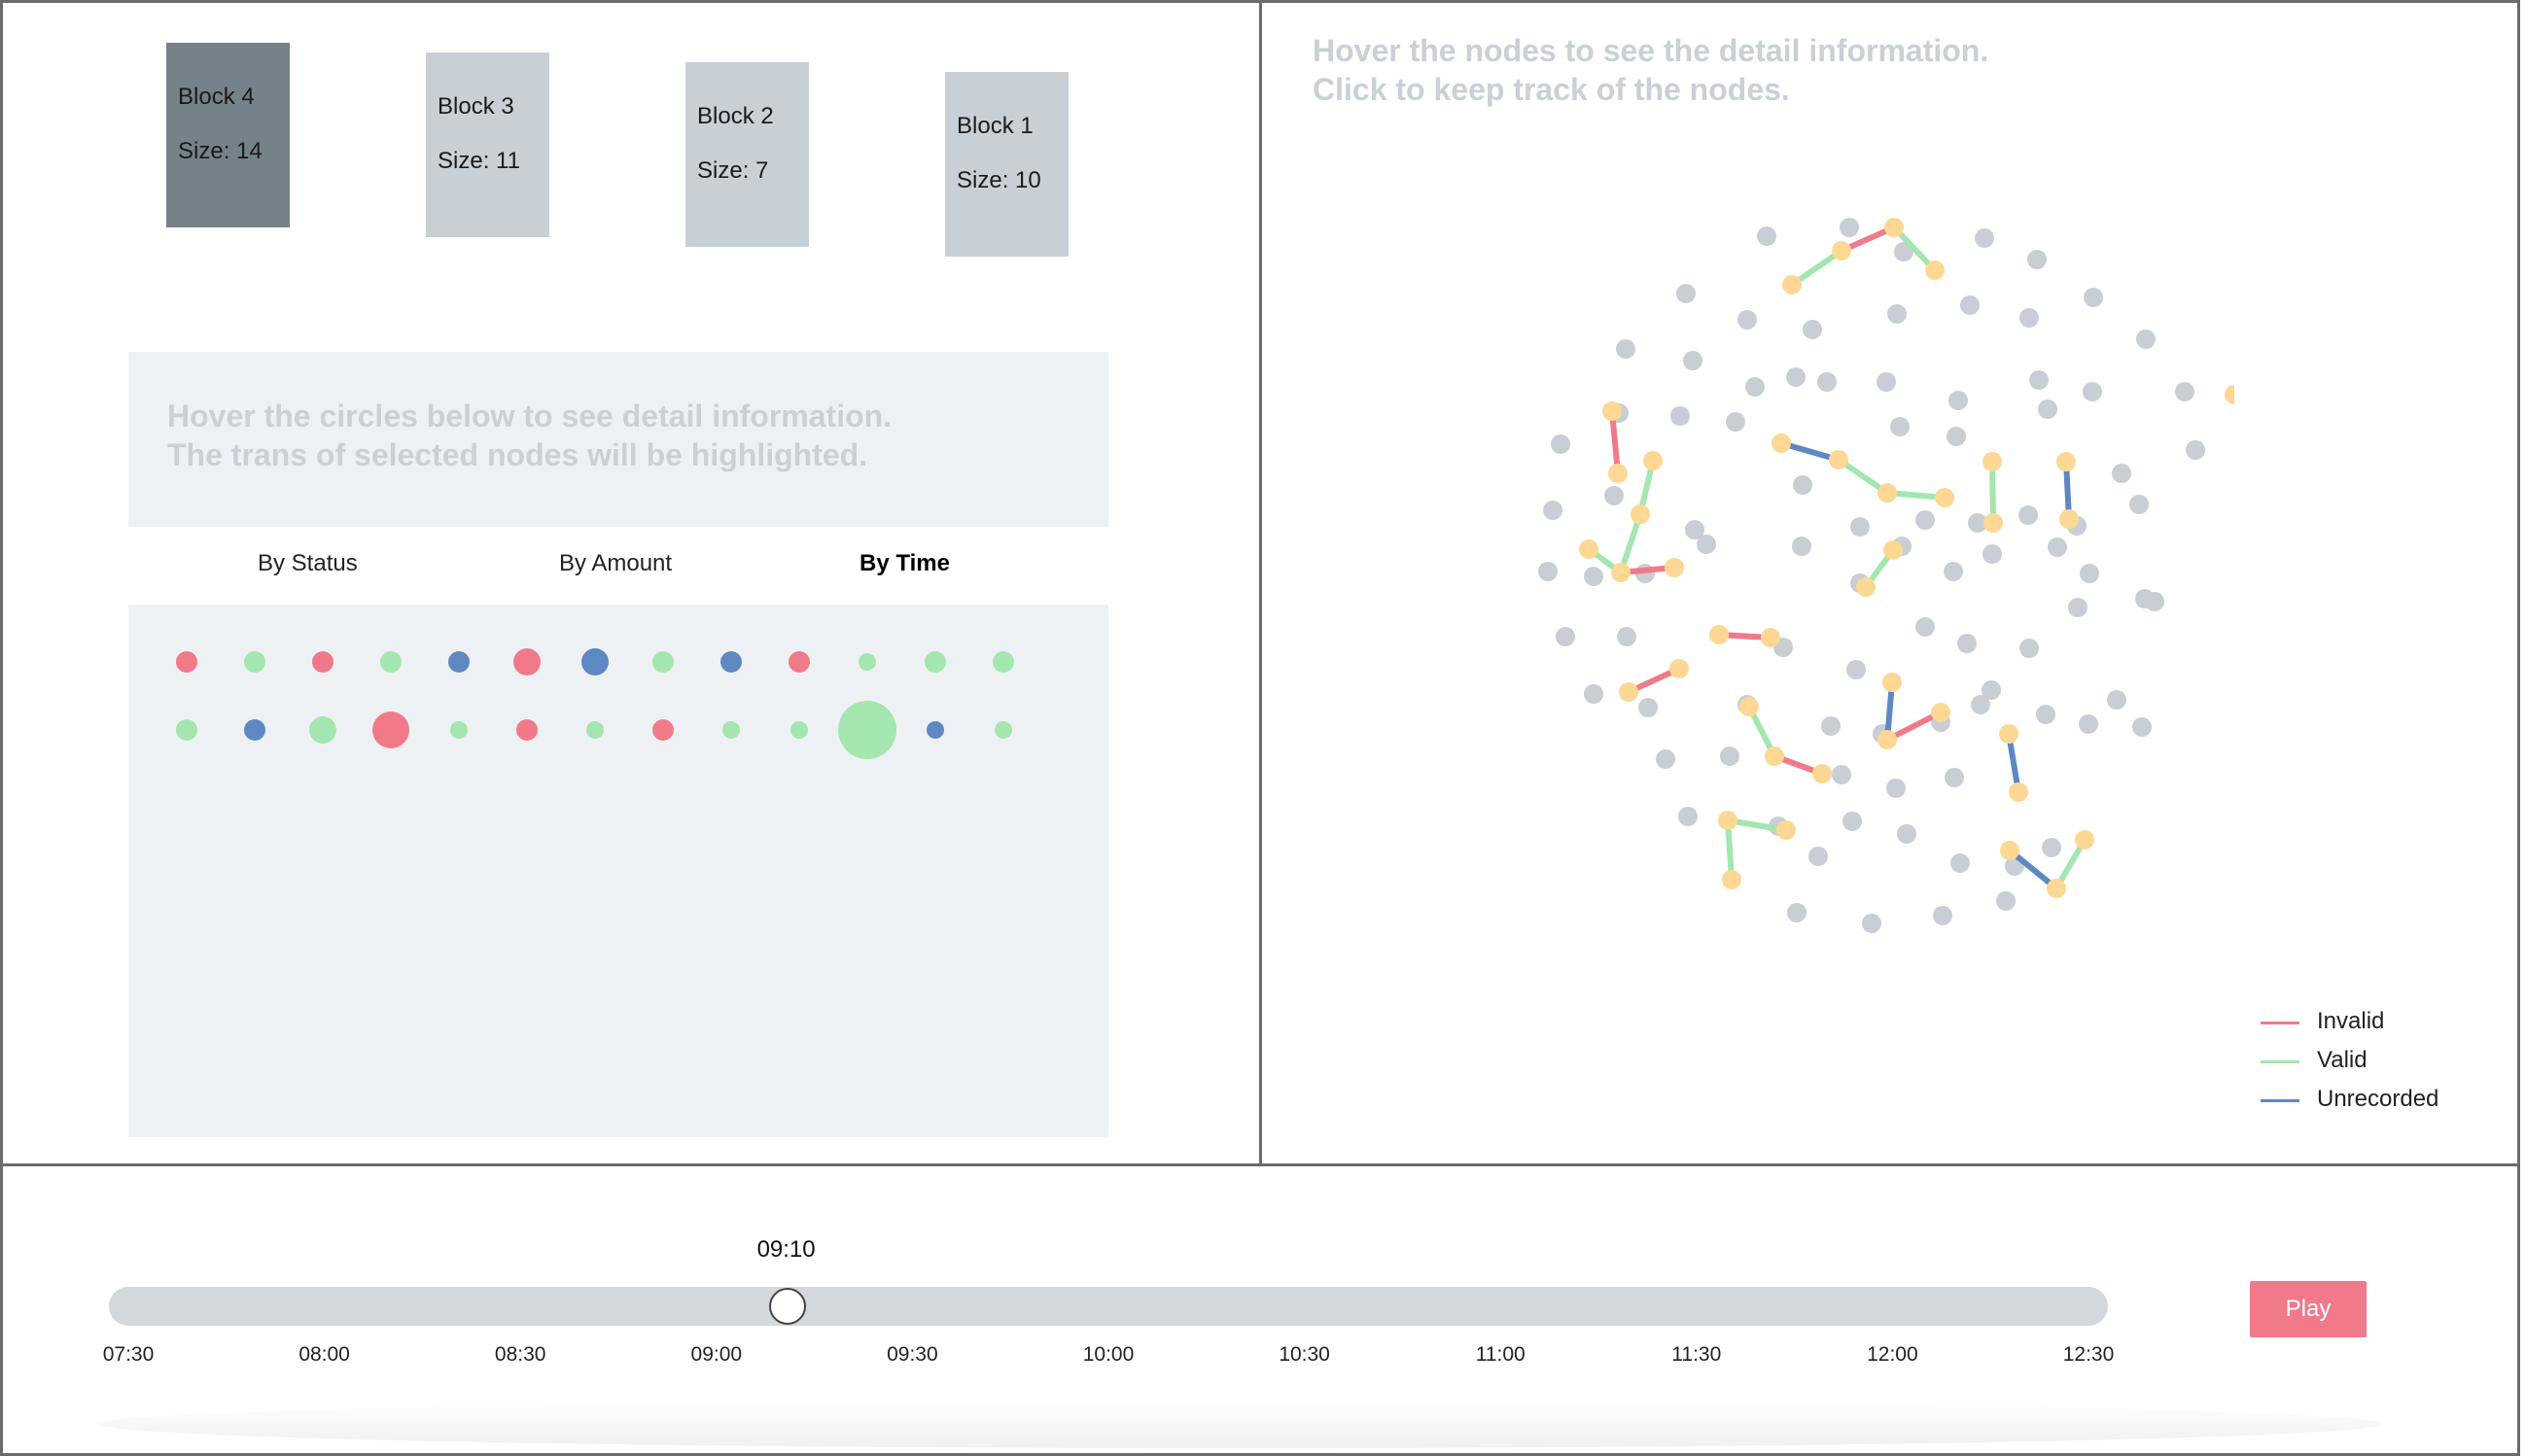 The height and width of the screenshot is (1456, 2526). I want to click on block-card-2: Block 2 Size: 7, so click(747, 154).